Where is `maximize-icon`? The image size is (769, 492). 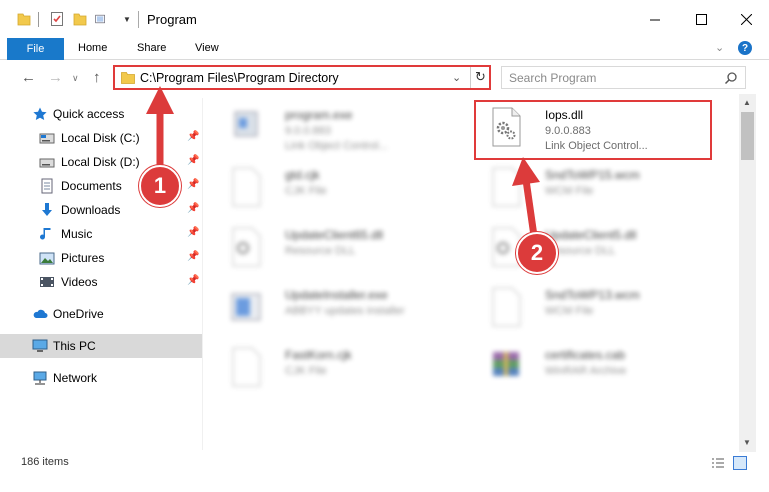 maximize-icon is located at coordinates (701, 19).